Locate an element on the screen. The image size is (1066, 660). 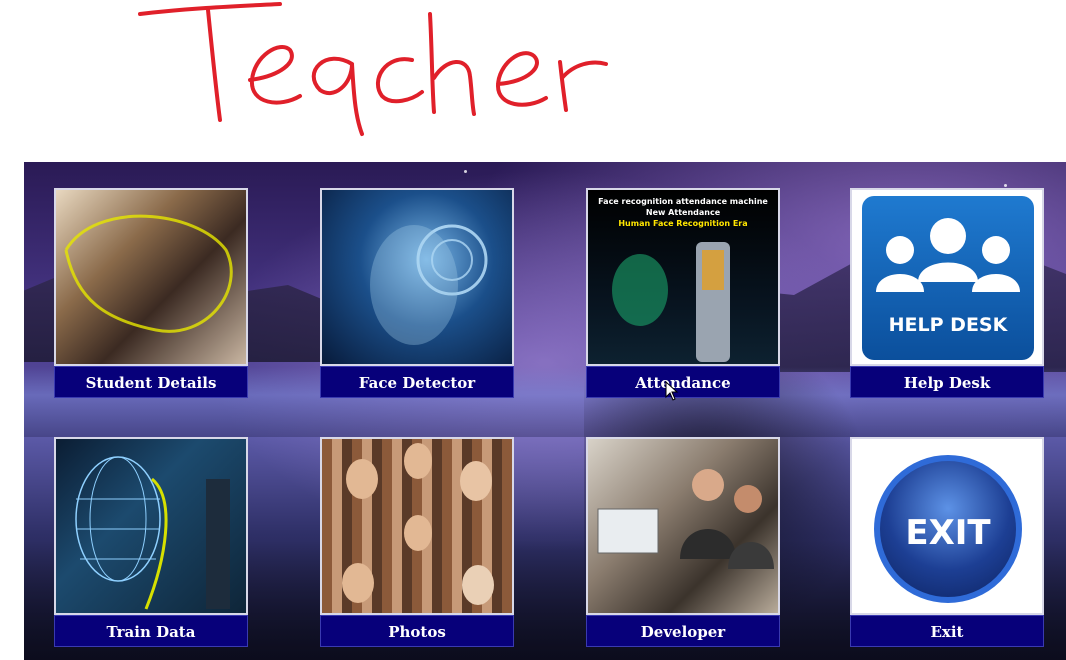
student-scribble is located at coordinates (148, 273).